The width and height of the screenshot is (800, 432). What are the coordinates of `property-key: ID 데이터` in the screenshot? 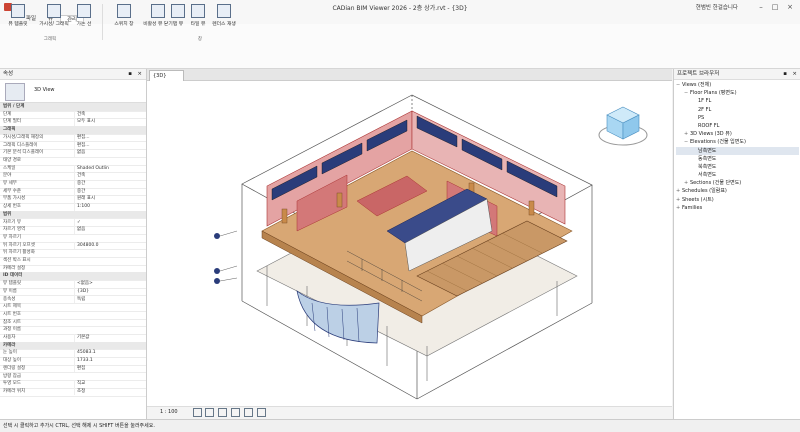 It's located at (13, 276).